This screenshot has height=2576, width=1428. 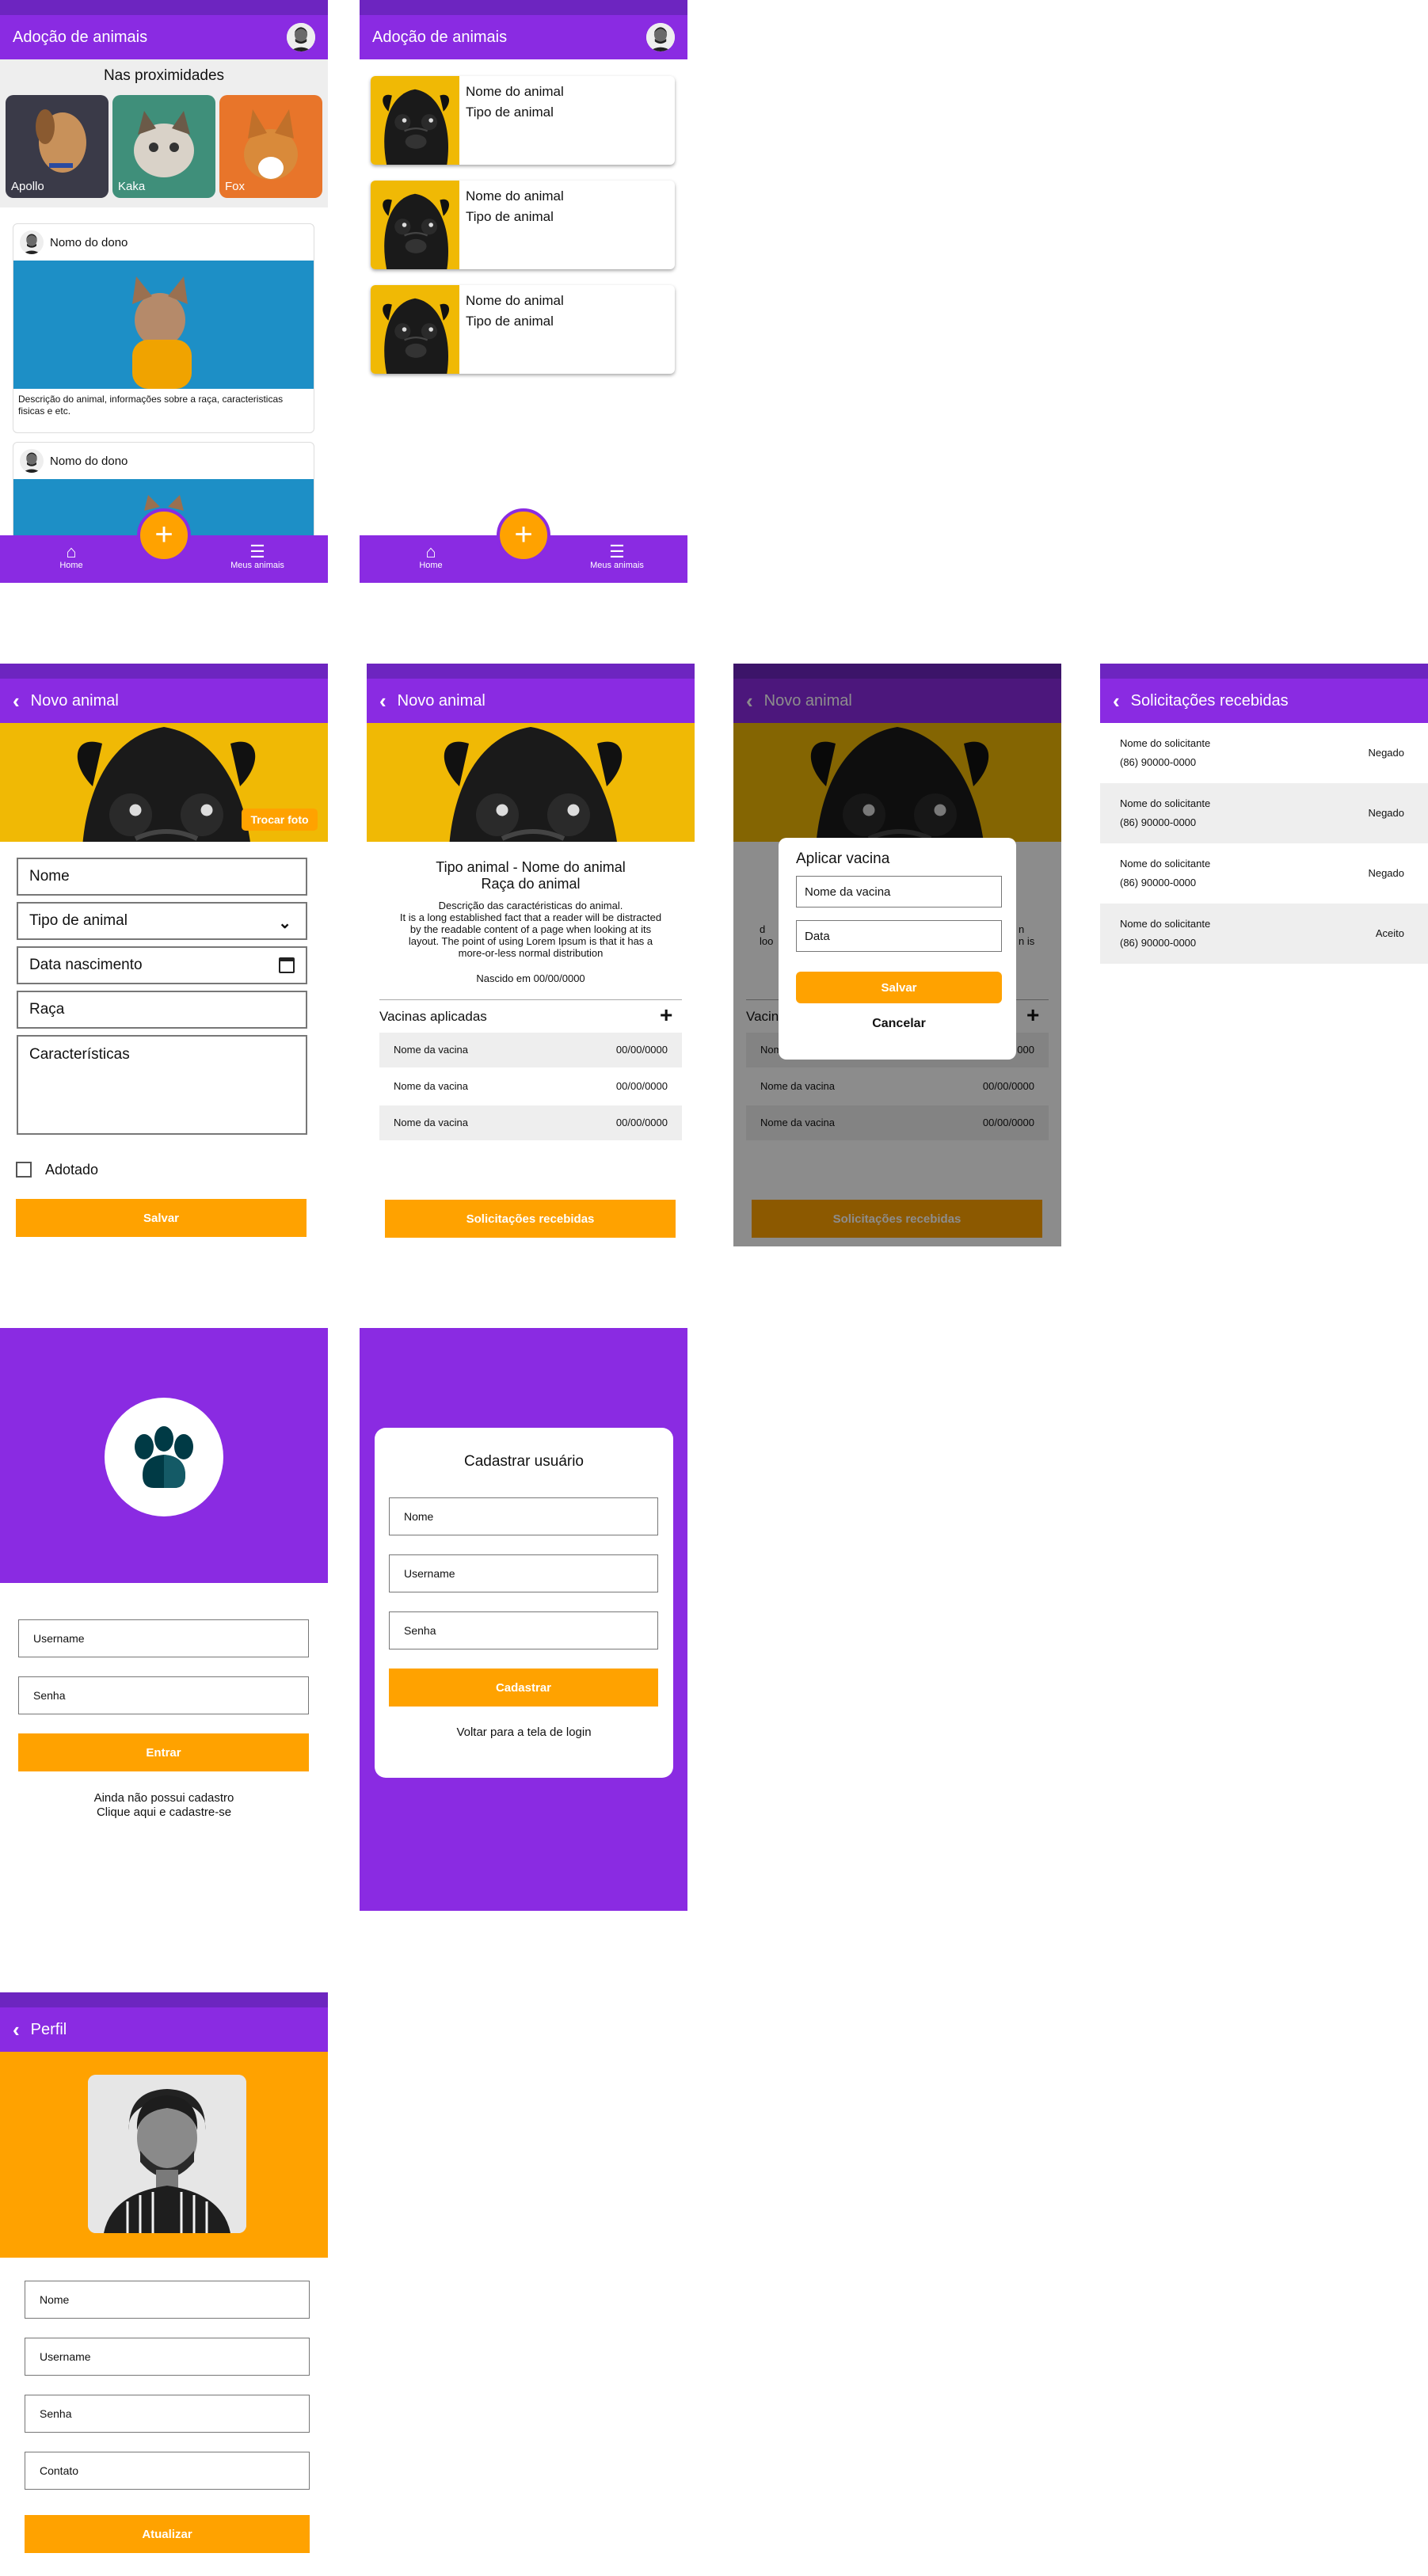 I want to click on no-account-text: Ainda não possui cadastro, so click(x=163, y=1798).